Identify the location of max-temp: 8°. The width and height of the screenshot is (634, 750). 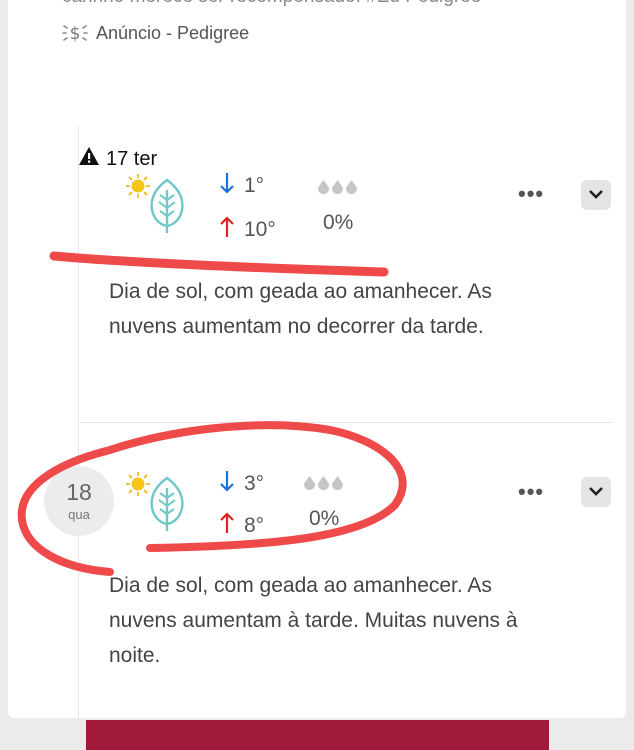
(242, 526).